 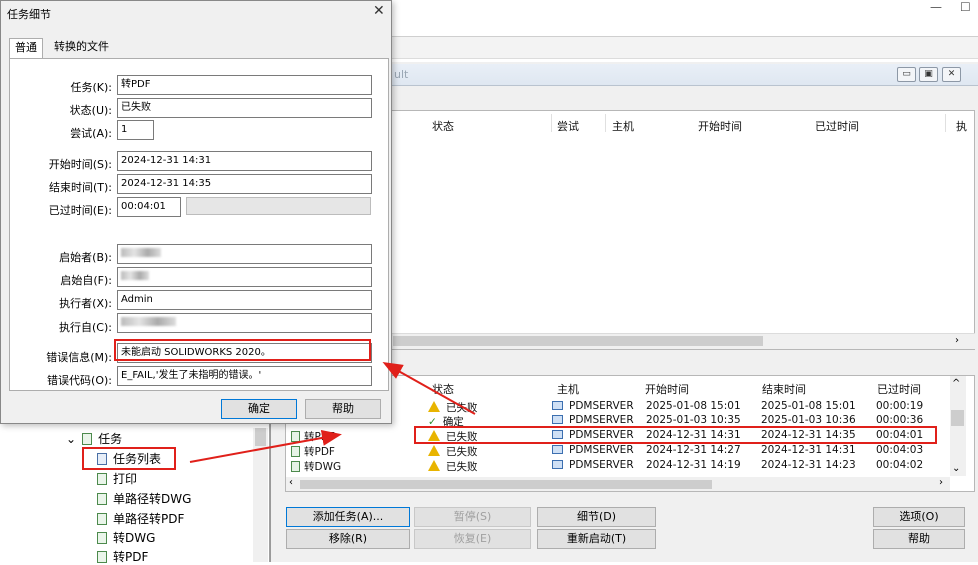 What do you see at coordinates (429, 388) in the screenshot?
I see `arrow-to-error-icon` at bounding box center [429, 388].